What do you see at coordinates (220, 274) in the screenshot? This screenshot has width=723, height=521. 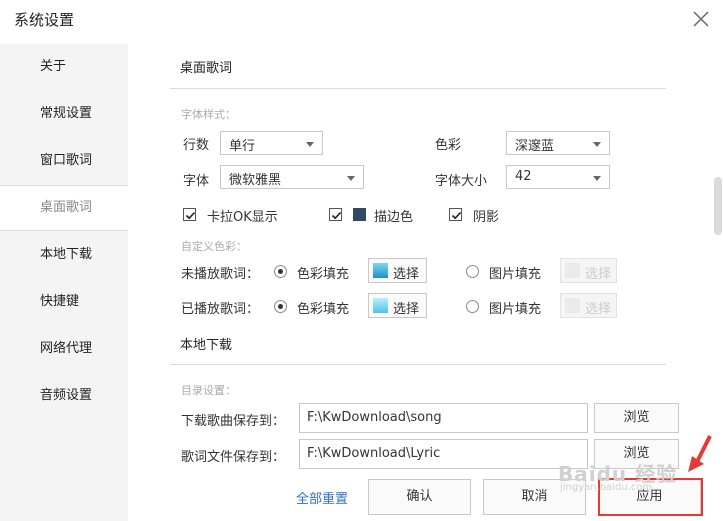 I see `unplayed-label: 未播放歌词：` at bounding box center [220, 274].